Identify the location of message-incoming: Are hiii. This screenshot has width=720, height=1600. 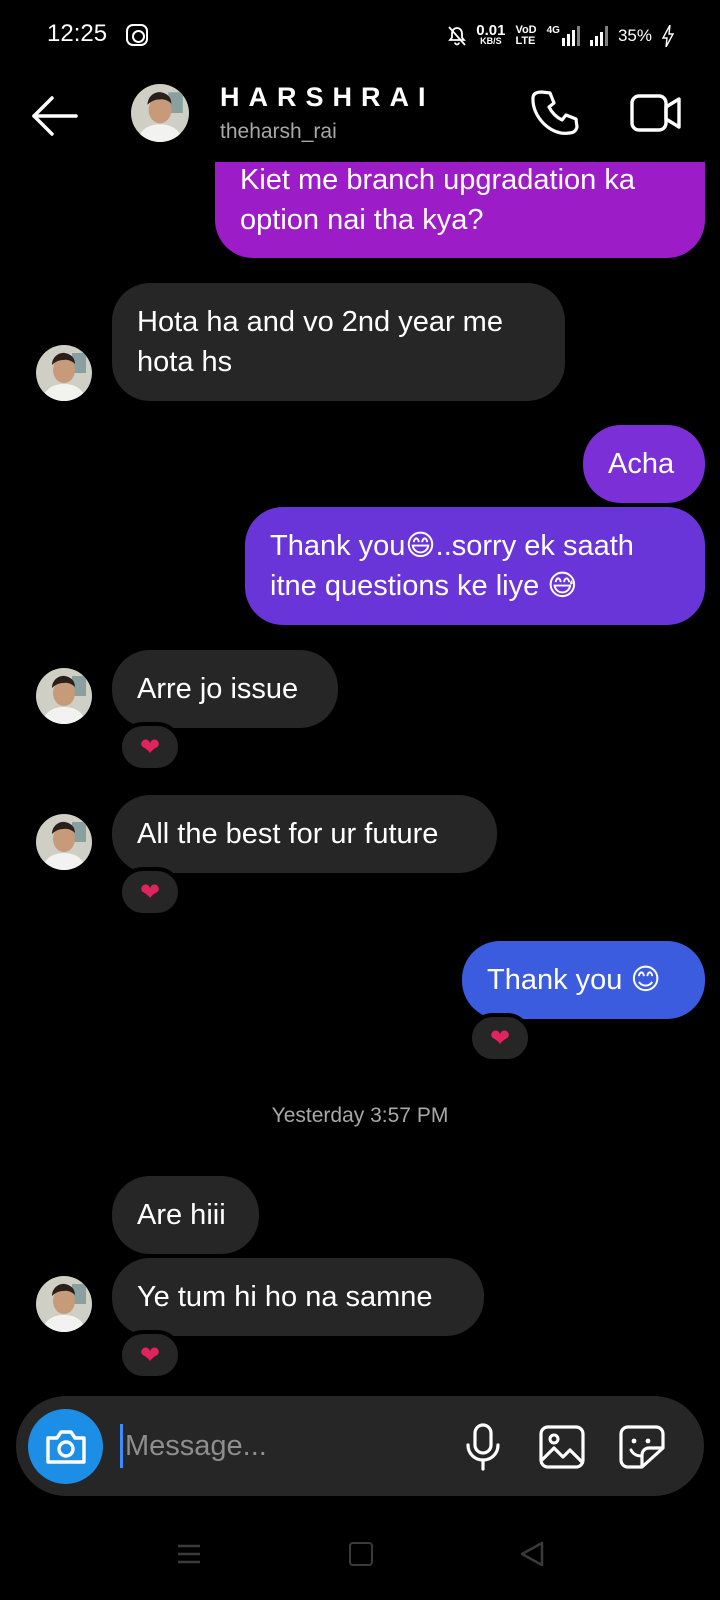
(185, 1215).